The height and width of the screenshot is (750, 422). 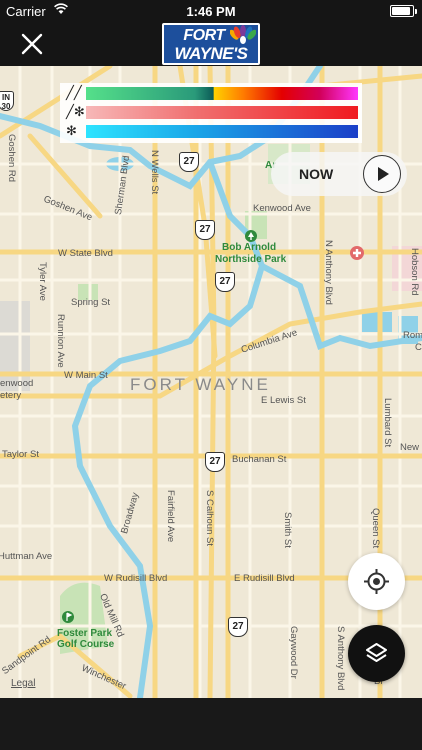 I want to click on street-label: Taylor St, so click(x=20, y=454).